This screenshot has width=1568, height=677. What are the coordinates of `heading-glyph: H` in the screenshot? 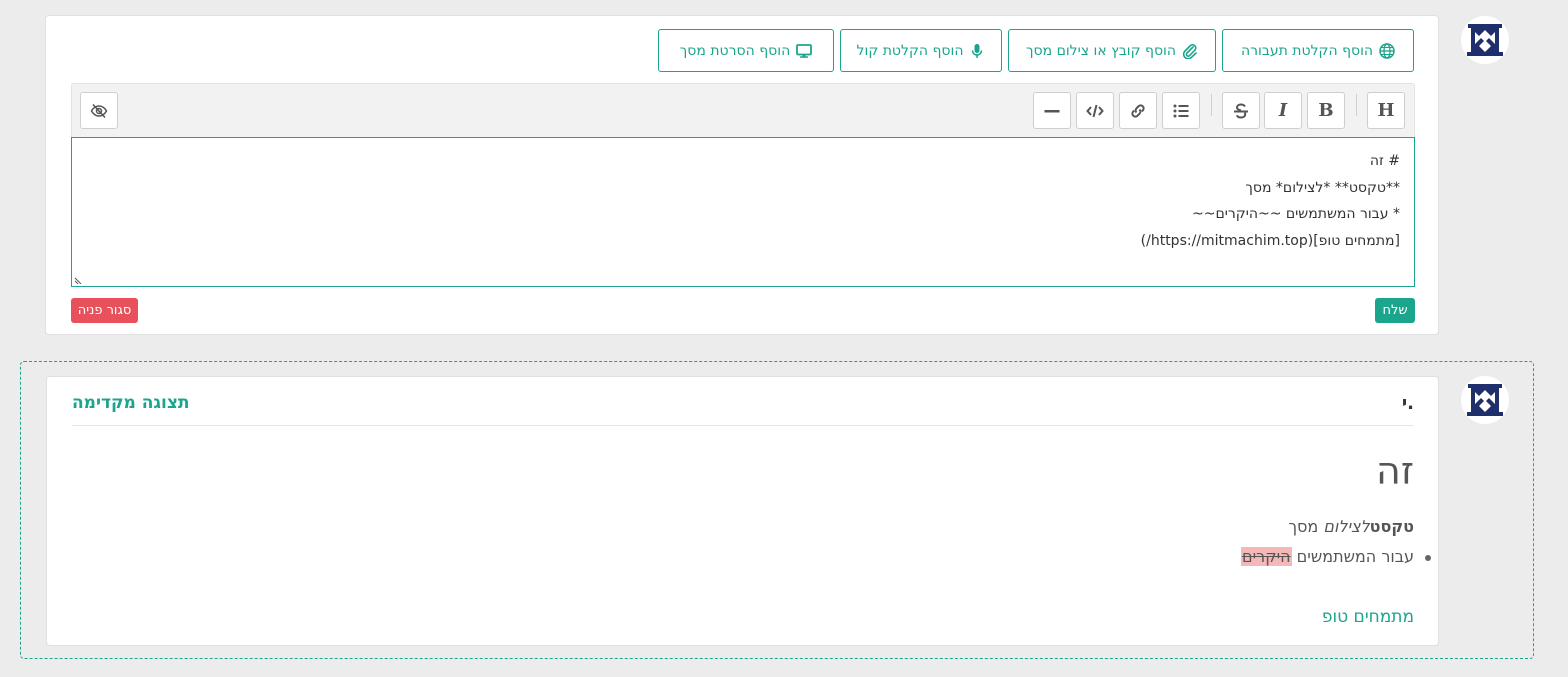 It's located at (1386, 110).